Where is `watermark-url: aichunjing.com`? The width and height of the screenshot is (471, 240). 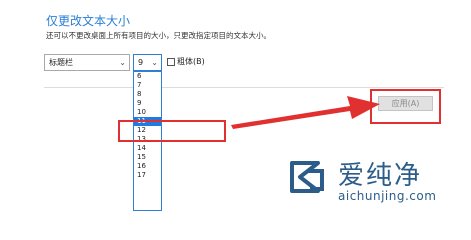 watermark-url: aichunjing.com is located at coordinates (387, 196).